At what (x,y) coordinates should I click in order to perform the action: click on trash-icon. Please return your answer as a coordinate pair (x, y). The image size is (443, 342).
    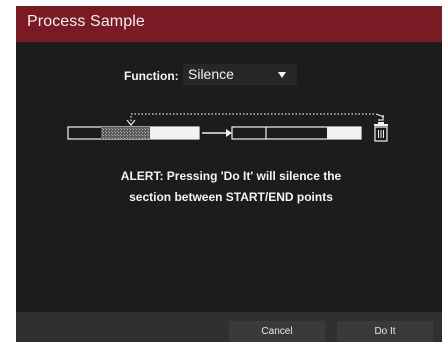
    Looking at the image, I should click on (381, 132).